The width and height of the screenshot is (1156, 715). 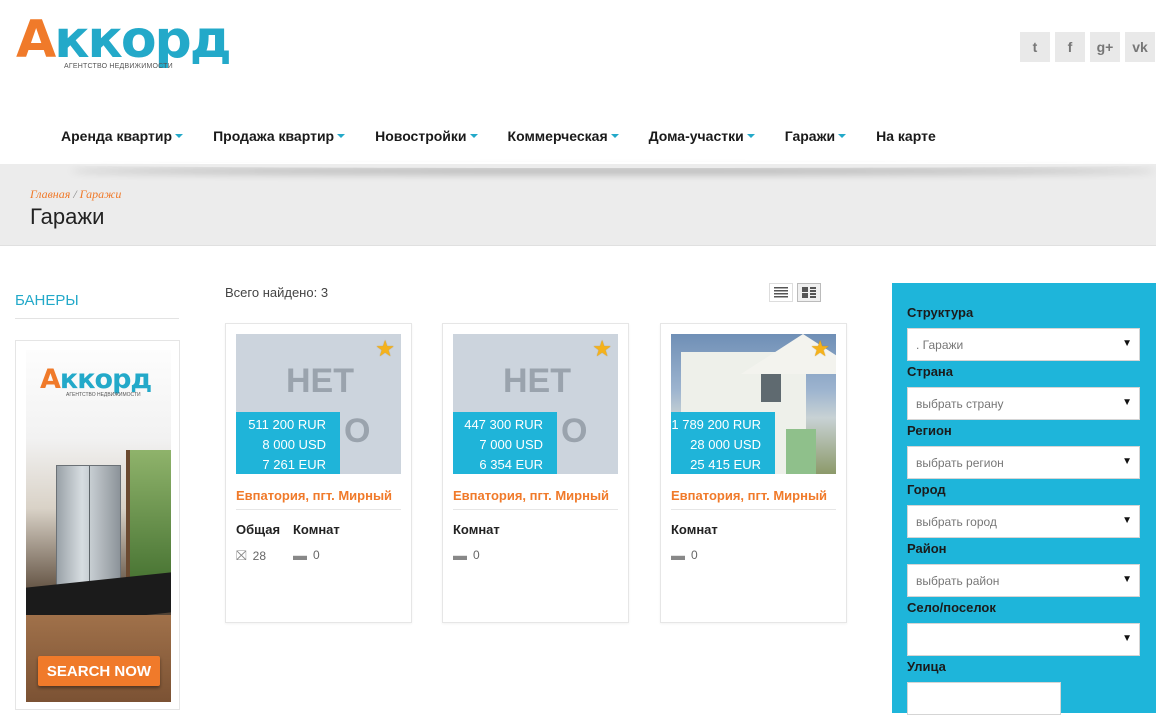 I want to click on price-rur: 511 200 RUR, so click(x=287, y=424).